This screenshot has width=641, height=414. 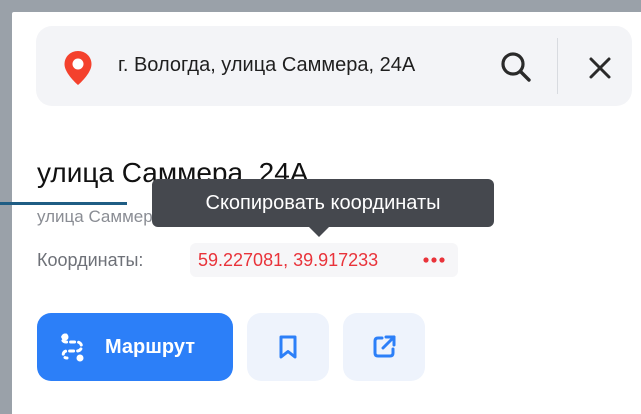 I want to click on copy-coordinates-tooltip: Скопировать координаты, so click(x=323, y=203).